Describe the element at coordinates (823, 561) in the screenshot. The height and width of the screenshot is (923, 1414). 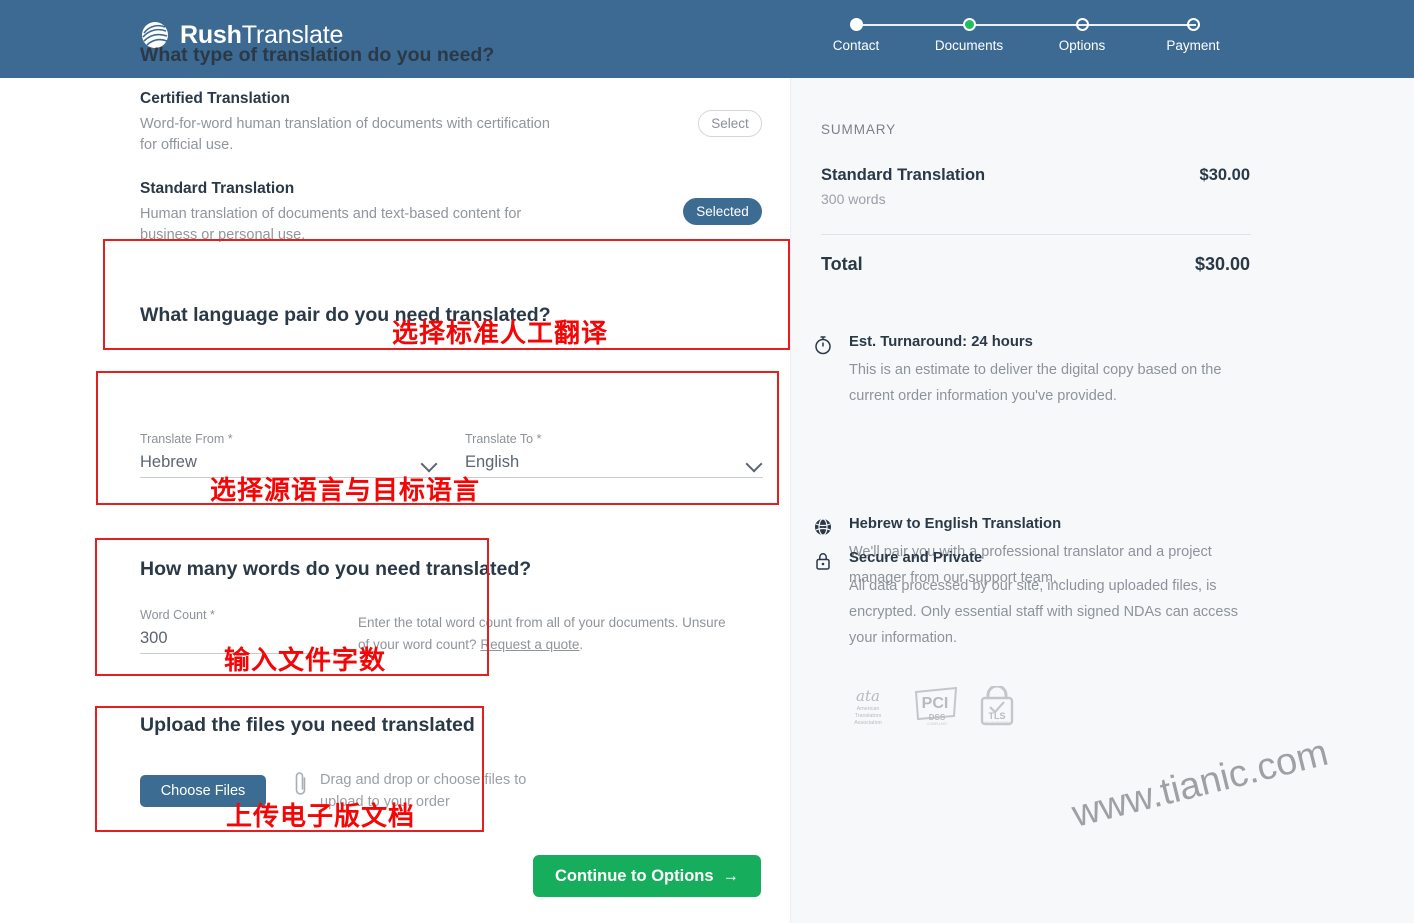
I see `lock-icon` at that location.